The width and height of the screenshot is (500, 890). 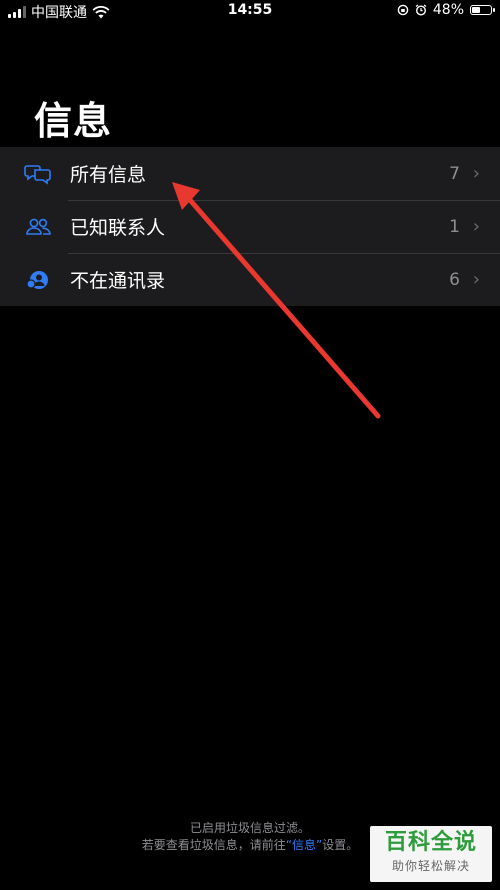 I want to click on watermark-subtitle: 助你轻松解决, so click(x=430, y=866).